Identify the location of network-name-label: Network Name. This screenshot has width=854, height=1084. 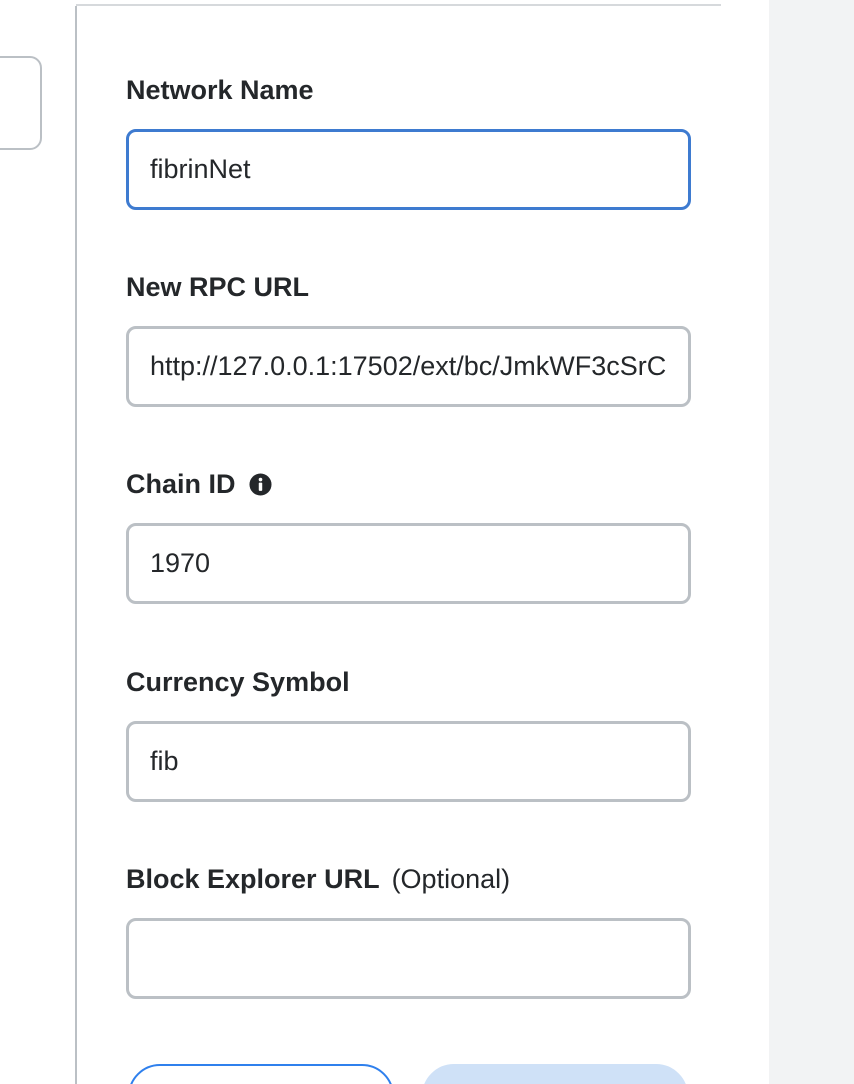
(408, 90).